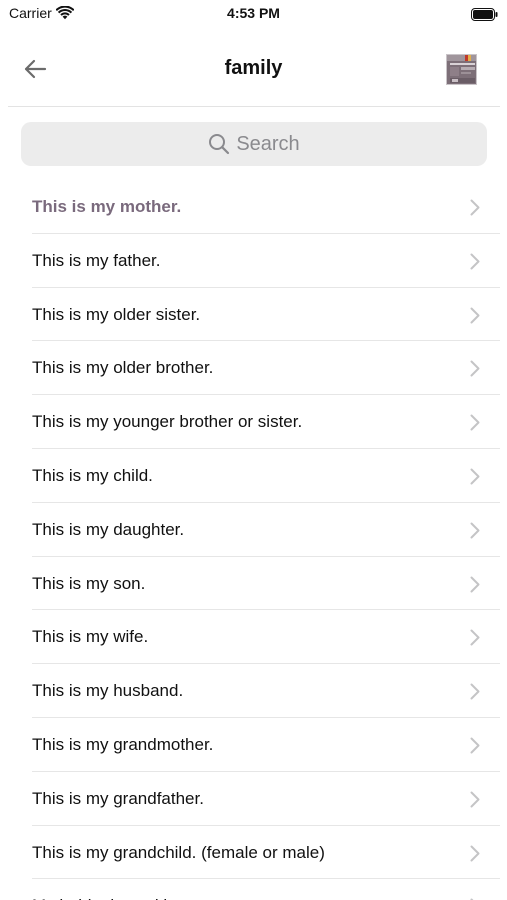 The image size is (507, 900). Describe the element at coordinates (116, 314) in the screenshot. I see `list-item-label: This is my older sister.` at that location.